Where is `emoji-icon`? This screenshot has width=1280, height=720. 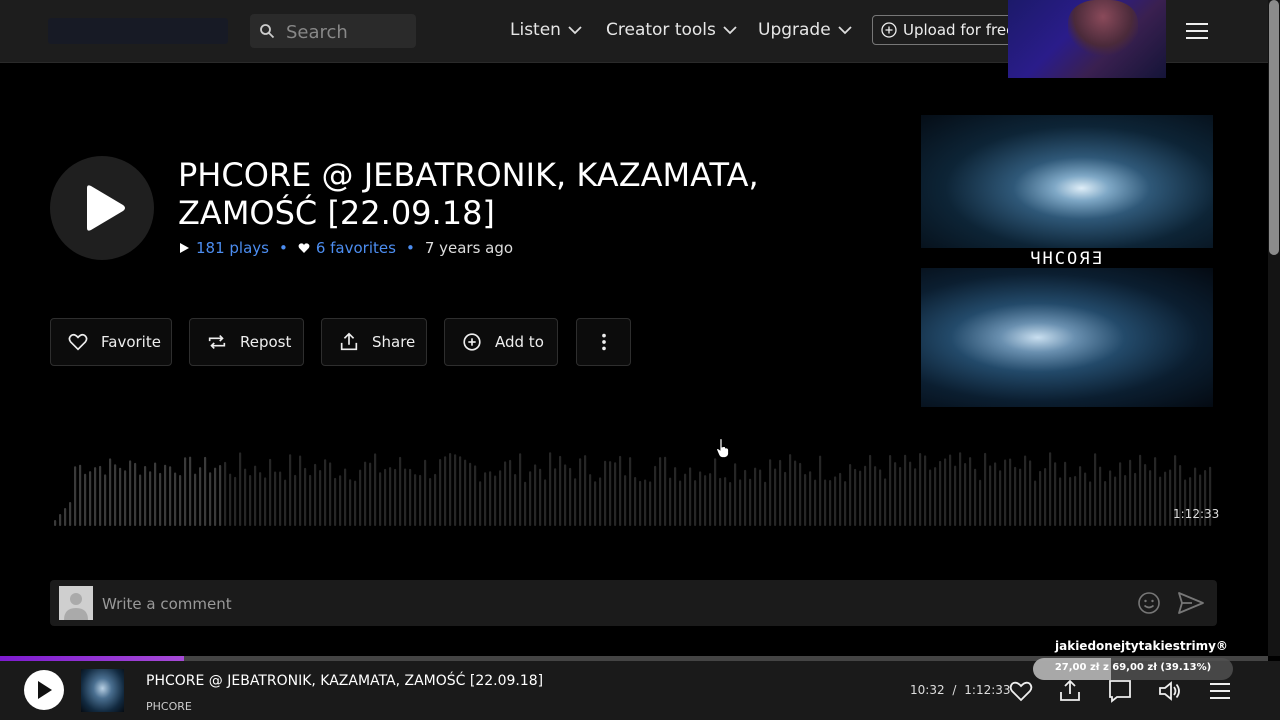 emoji-icon is located at coordinates (1149, 603).